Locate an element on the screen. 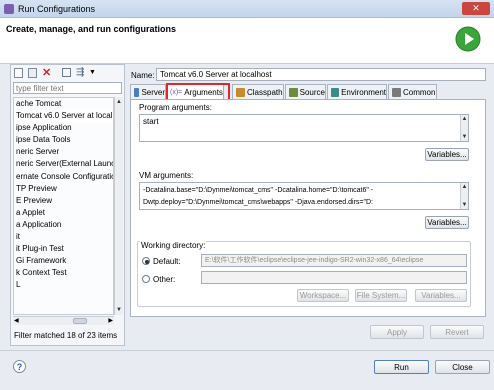  name-field: Tomcat v6.0 Server at localhost is located at coordinates (321, 74).